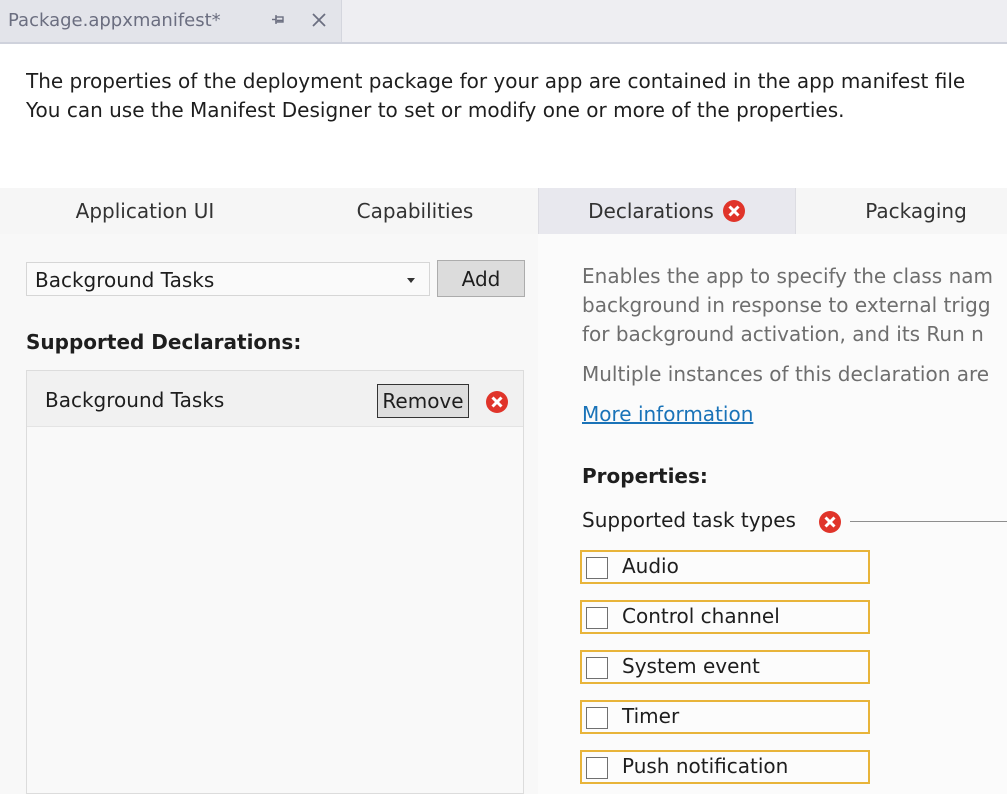 The image size is (1007, 794). Describe the element at coordinates (705, 766) in the screenshot. I see `task-type-label: Push notification` at that location.